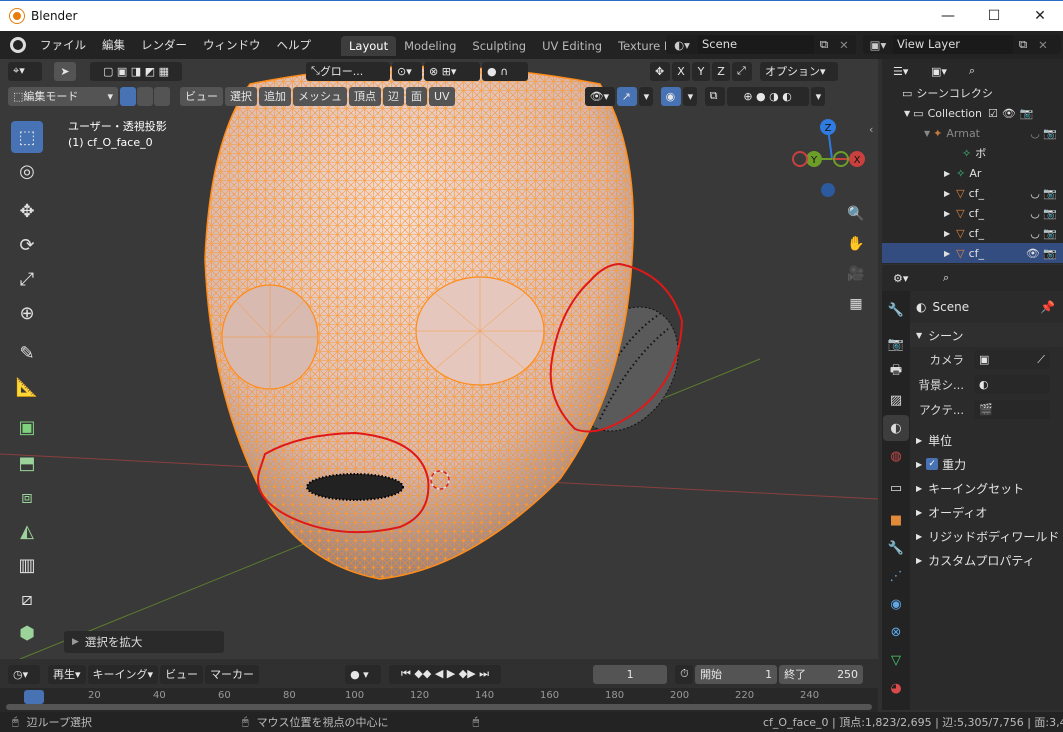 The height and width of the screenshot is (732, 1063). Describe the element at coordinates (856, 244) in the screenshot. I see `pan-hand-icon: ✋` at that location.